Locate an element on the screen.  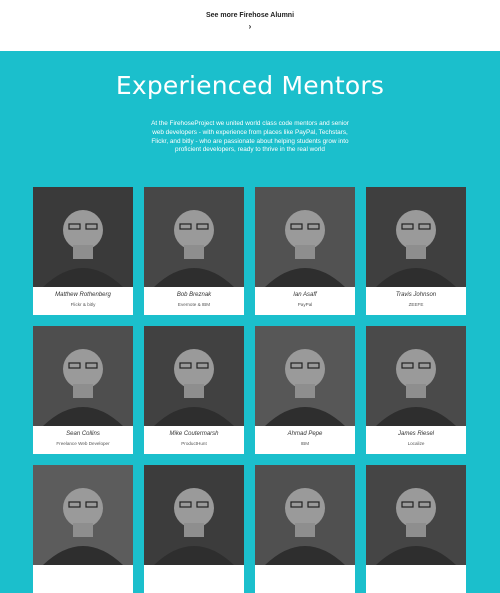
mentor-company: Localize is located at coordinates (416, 443).